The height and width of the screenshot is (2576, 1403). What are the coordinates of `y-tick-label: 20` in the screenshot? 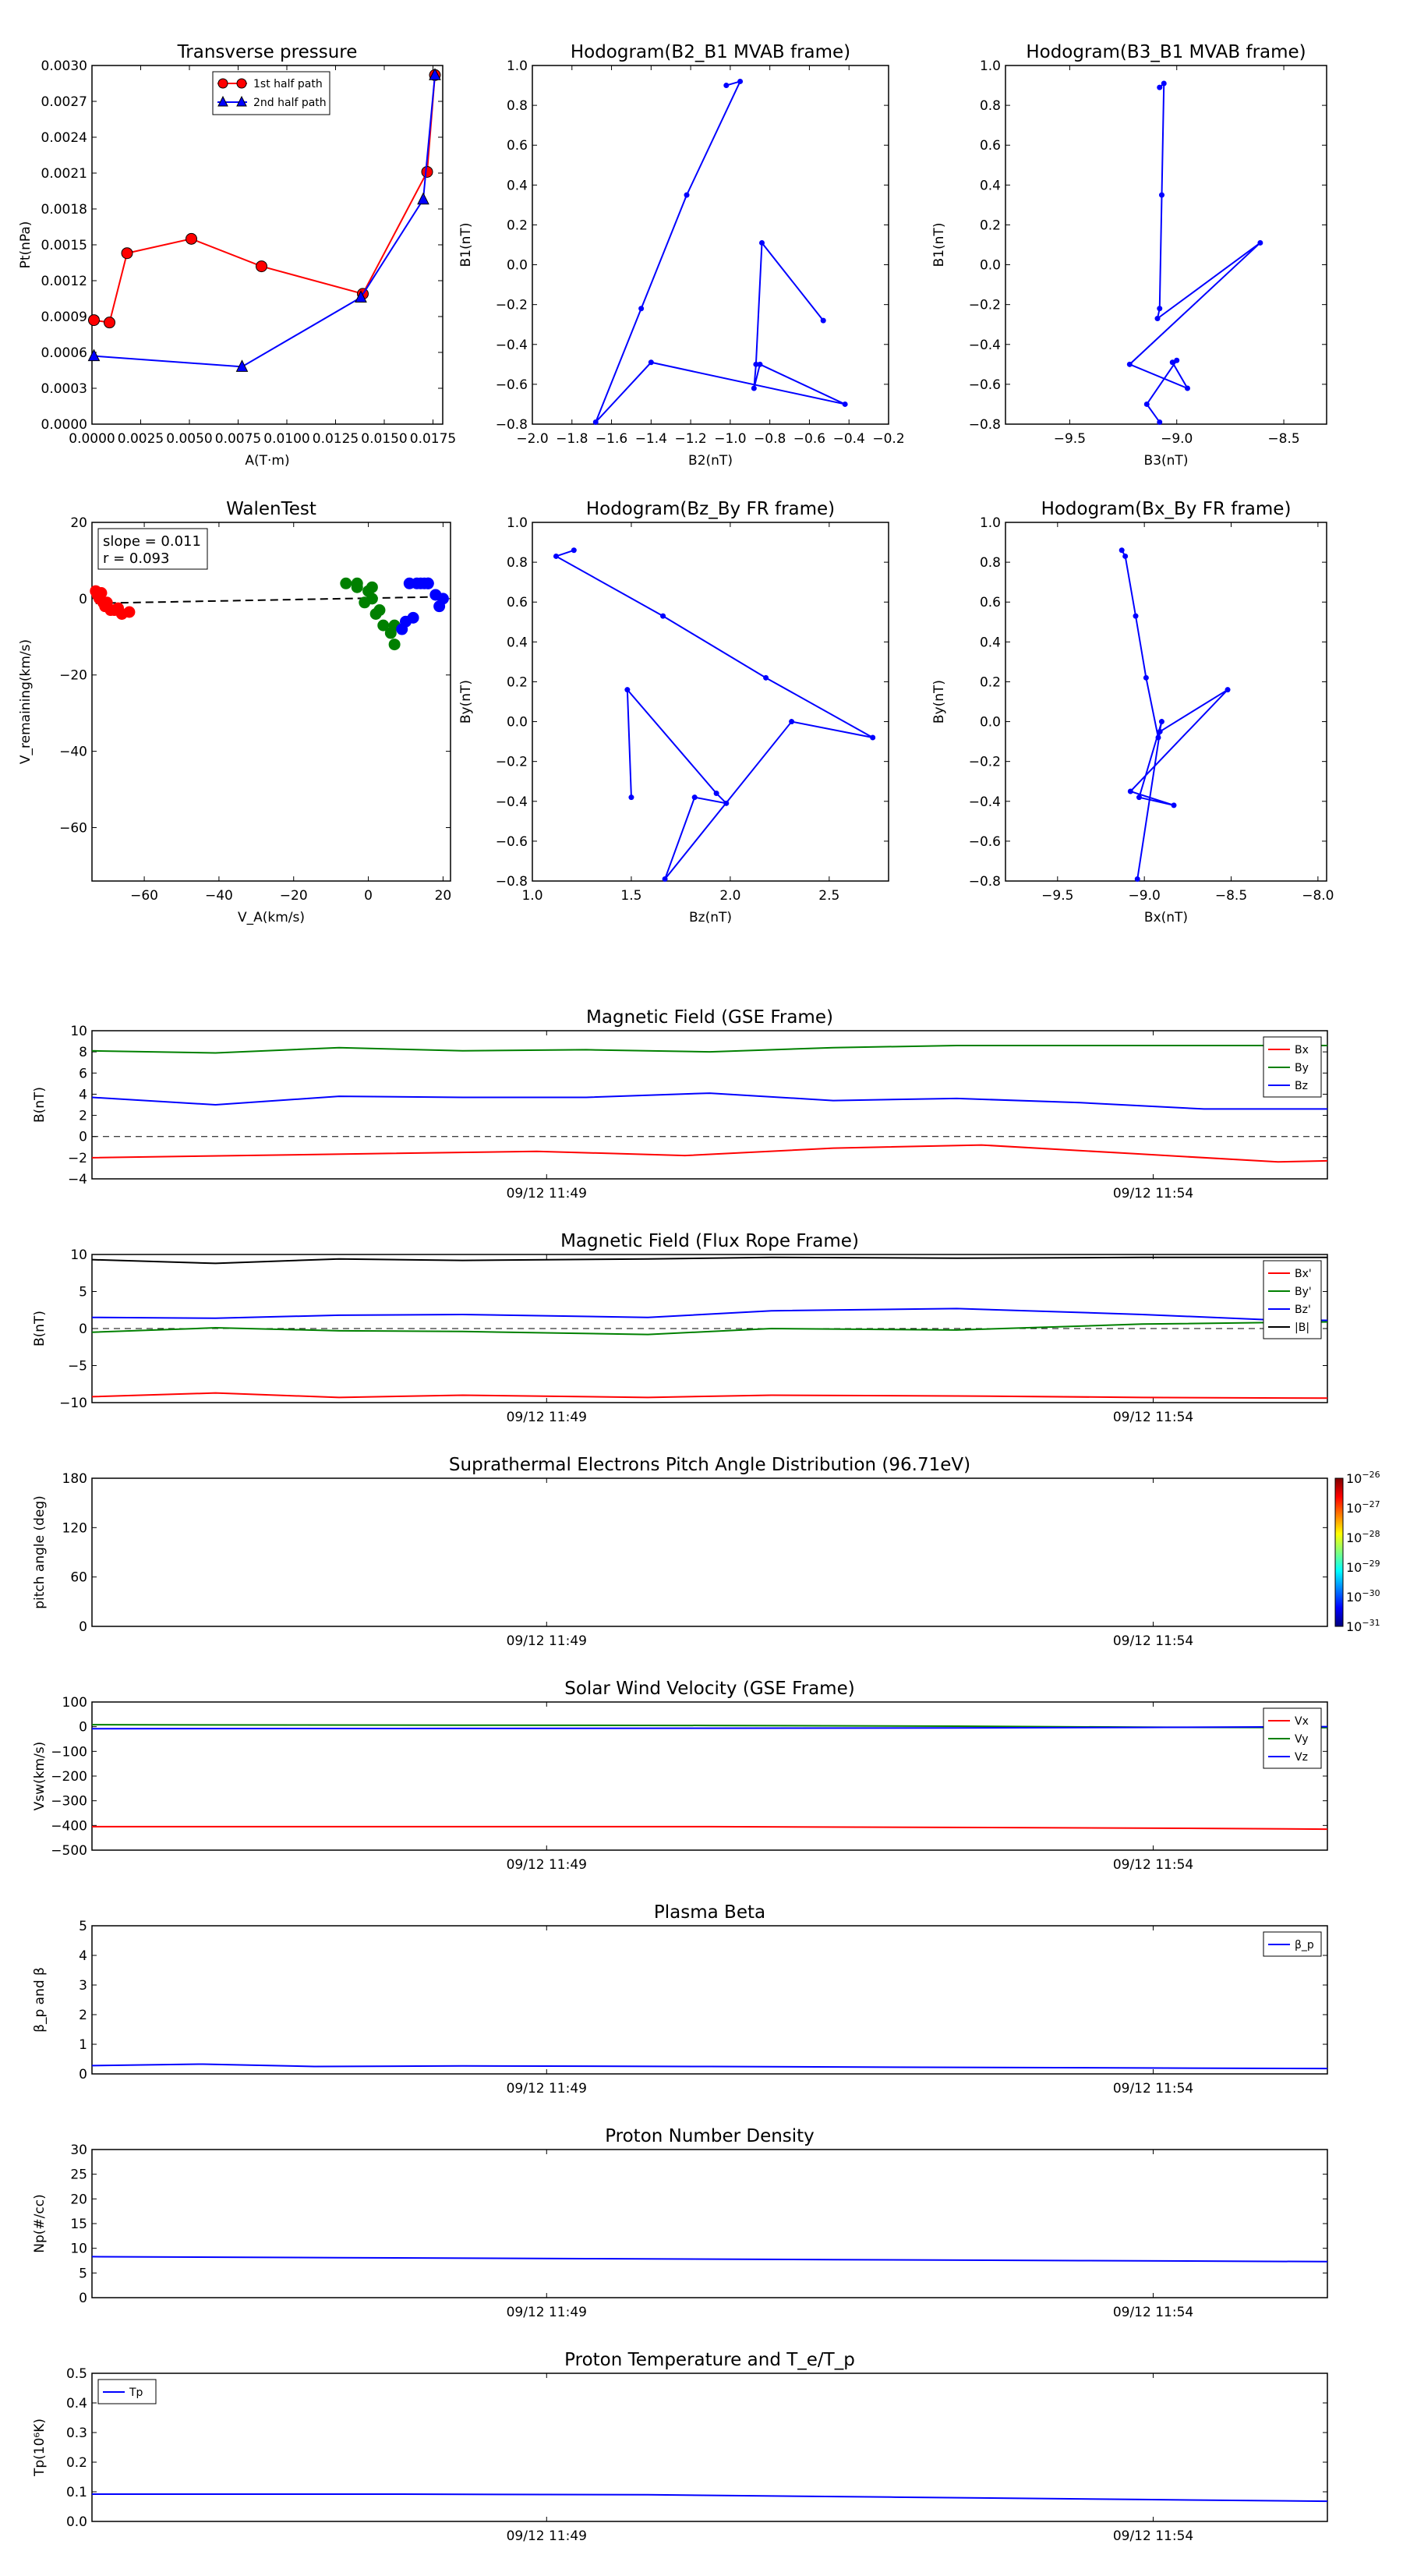 It's located at (78, 523).